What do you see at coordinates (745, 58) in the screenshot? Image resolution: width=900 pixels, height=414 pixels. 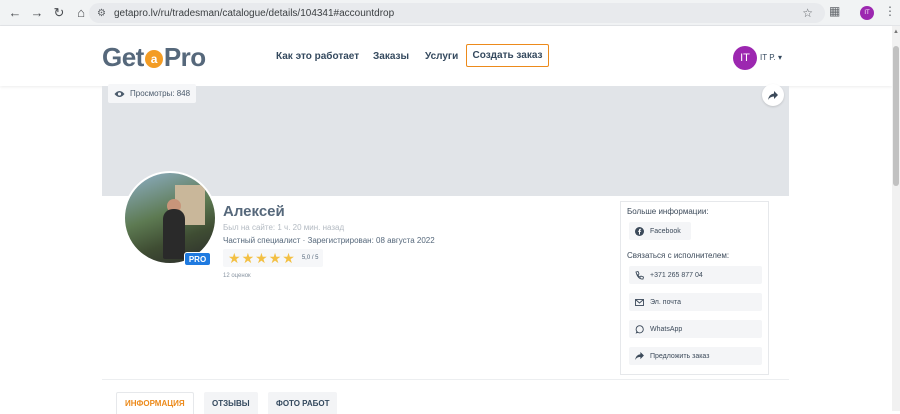 I see `user-avatar: IT` at bounding box center [745, 58].